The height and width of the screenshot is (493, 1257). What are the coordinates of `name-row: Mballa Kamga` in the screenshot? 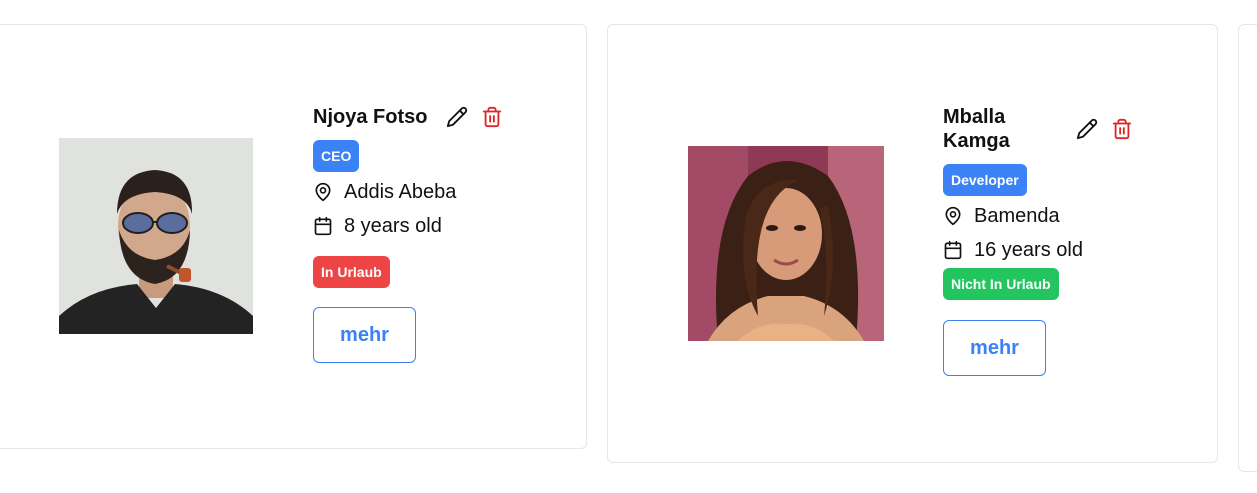 It's located at (1073, 129).